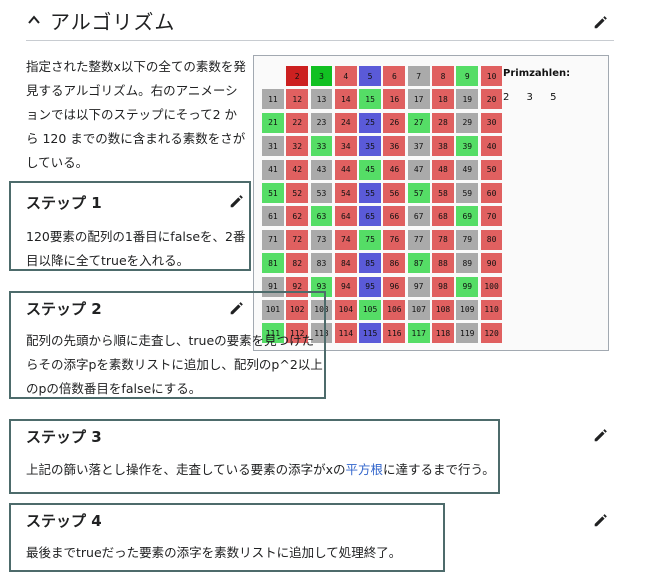 This screenshot has height=579, width=649. Describe the element at coordinates (273, 263) in the screenshot. I see `grid-cell: 81` at that location.